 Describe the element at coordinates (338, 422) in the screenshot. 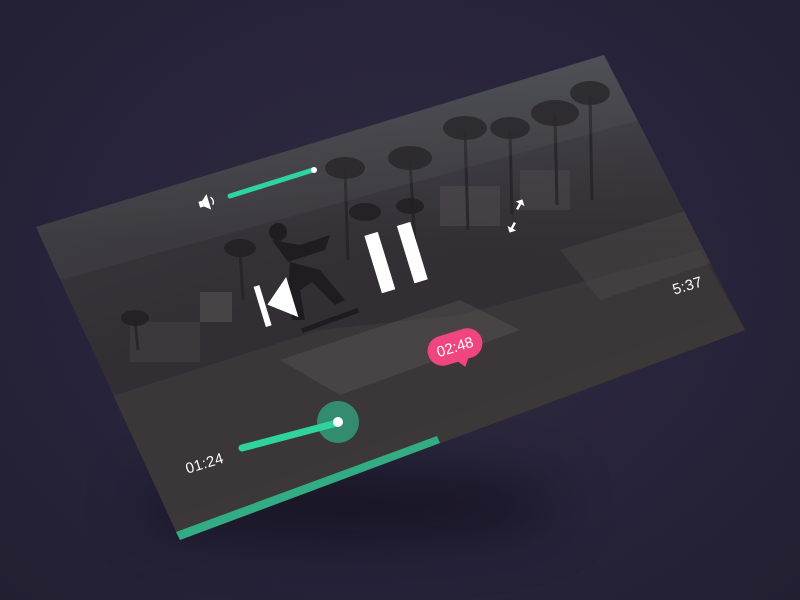

I see `progress-knob` at that location.